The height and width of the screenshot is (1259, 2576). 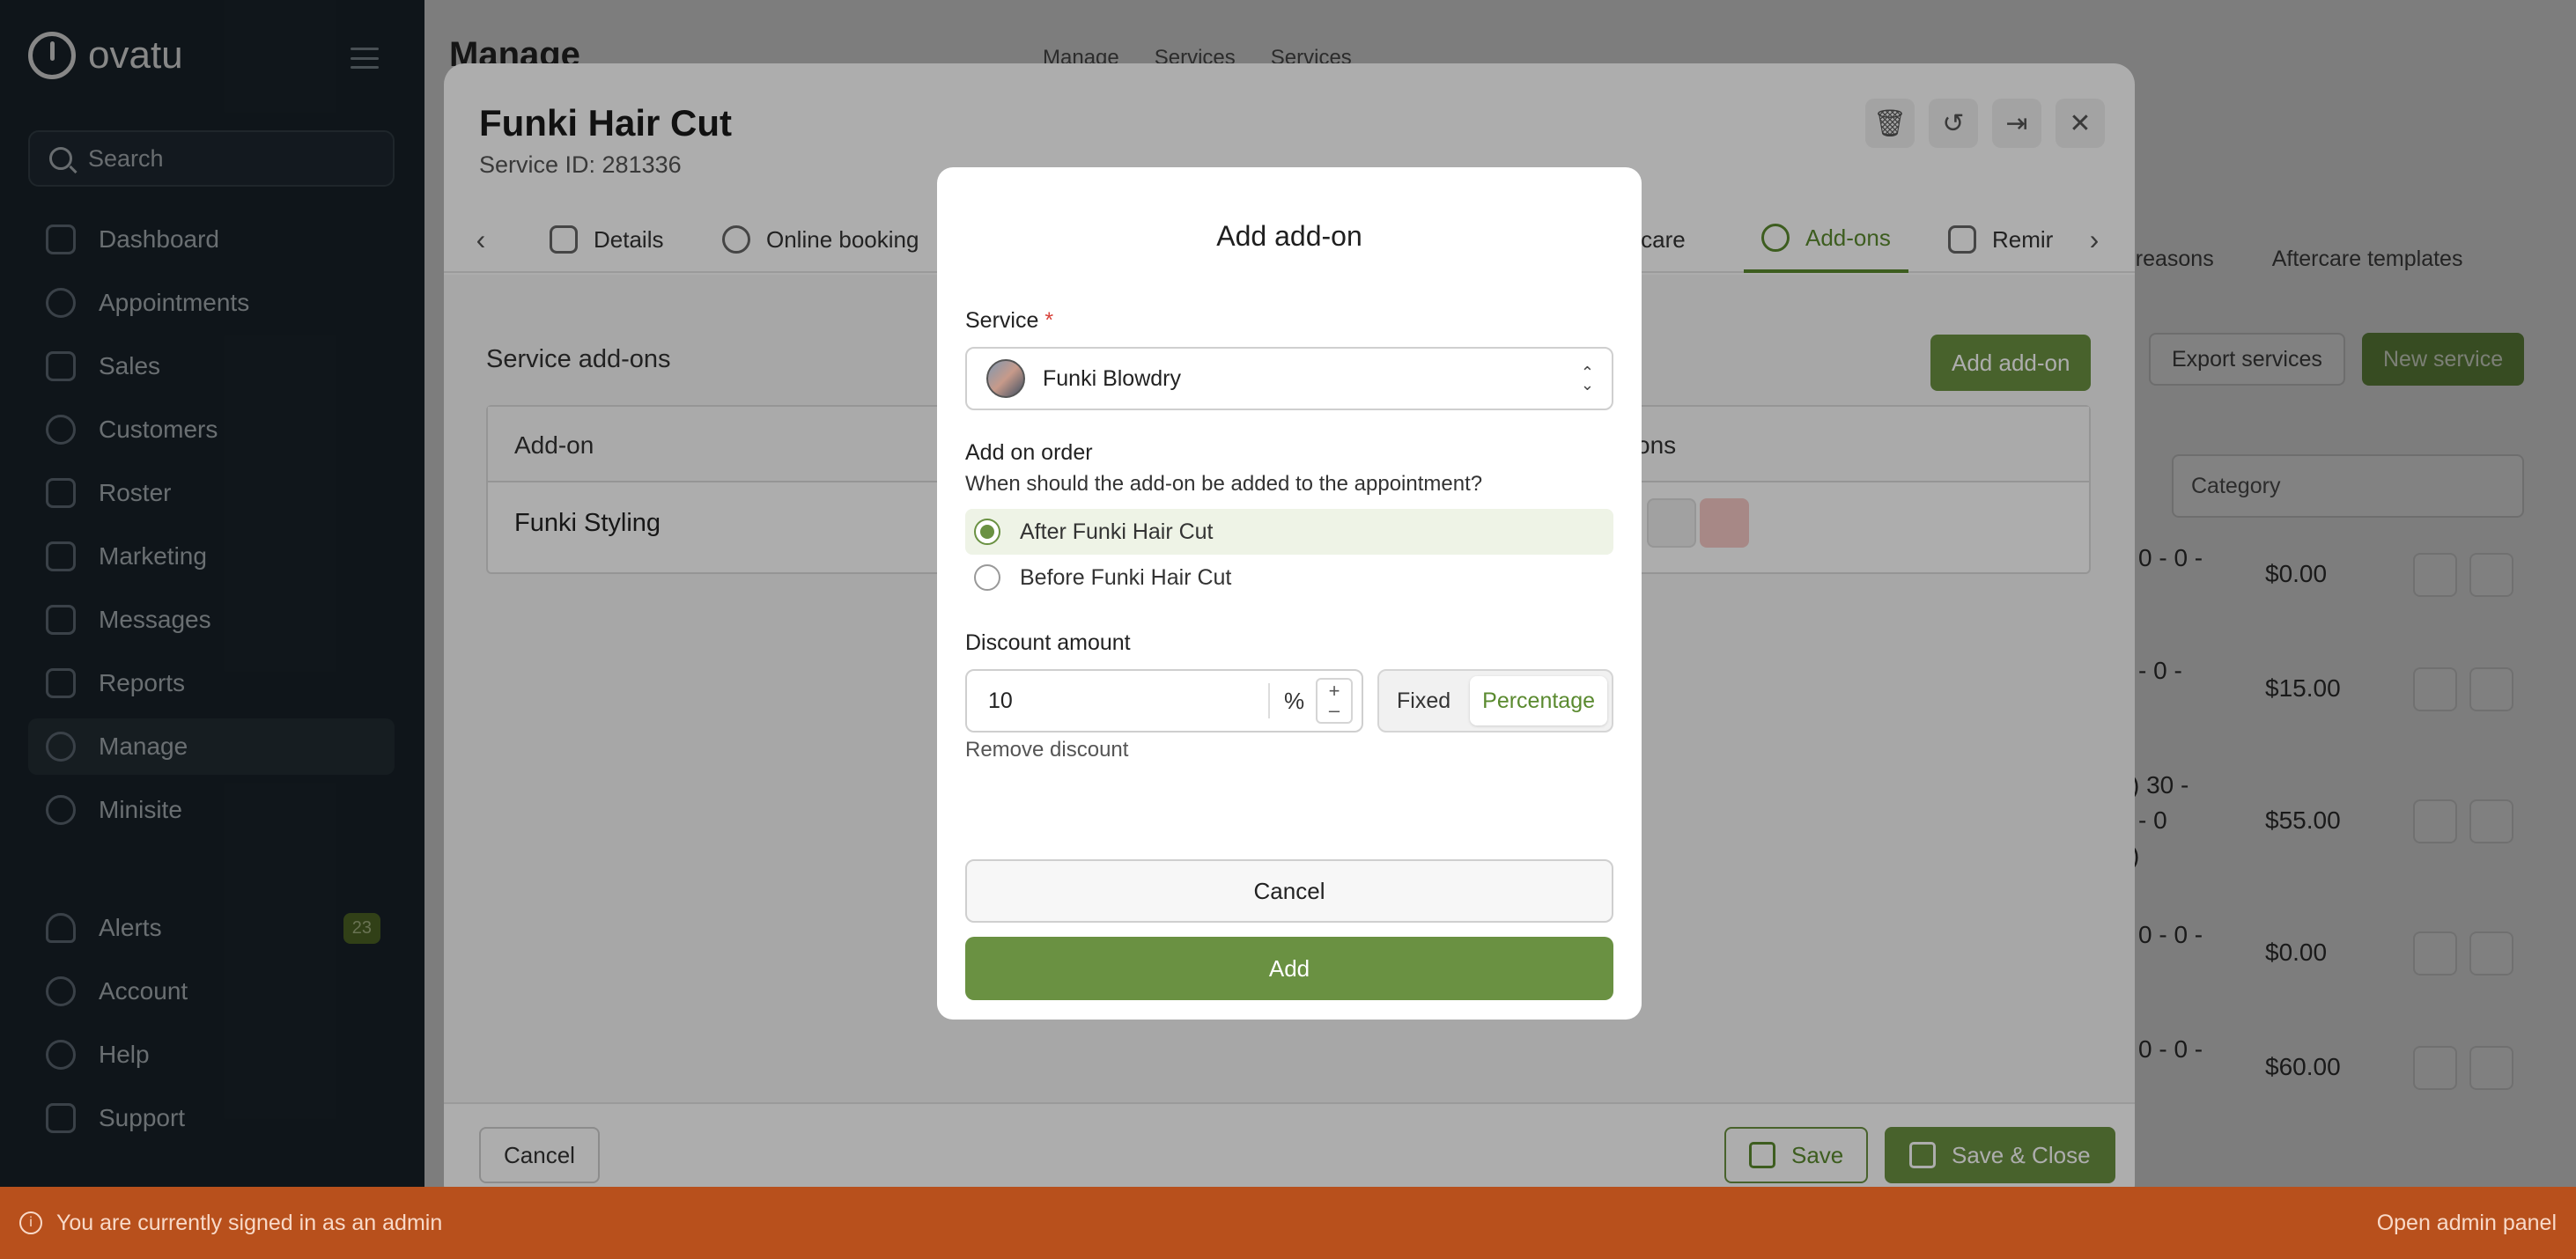 What do you see at coordinates (1334, 711) in the screenshot?
I see `minus-icon: –` at bounding box center [1334, 711].